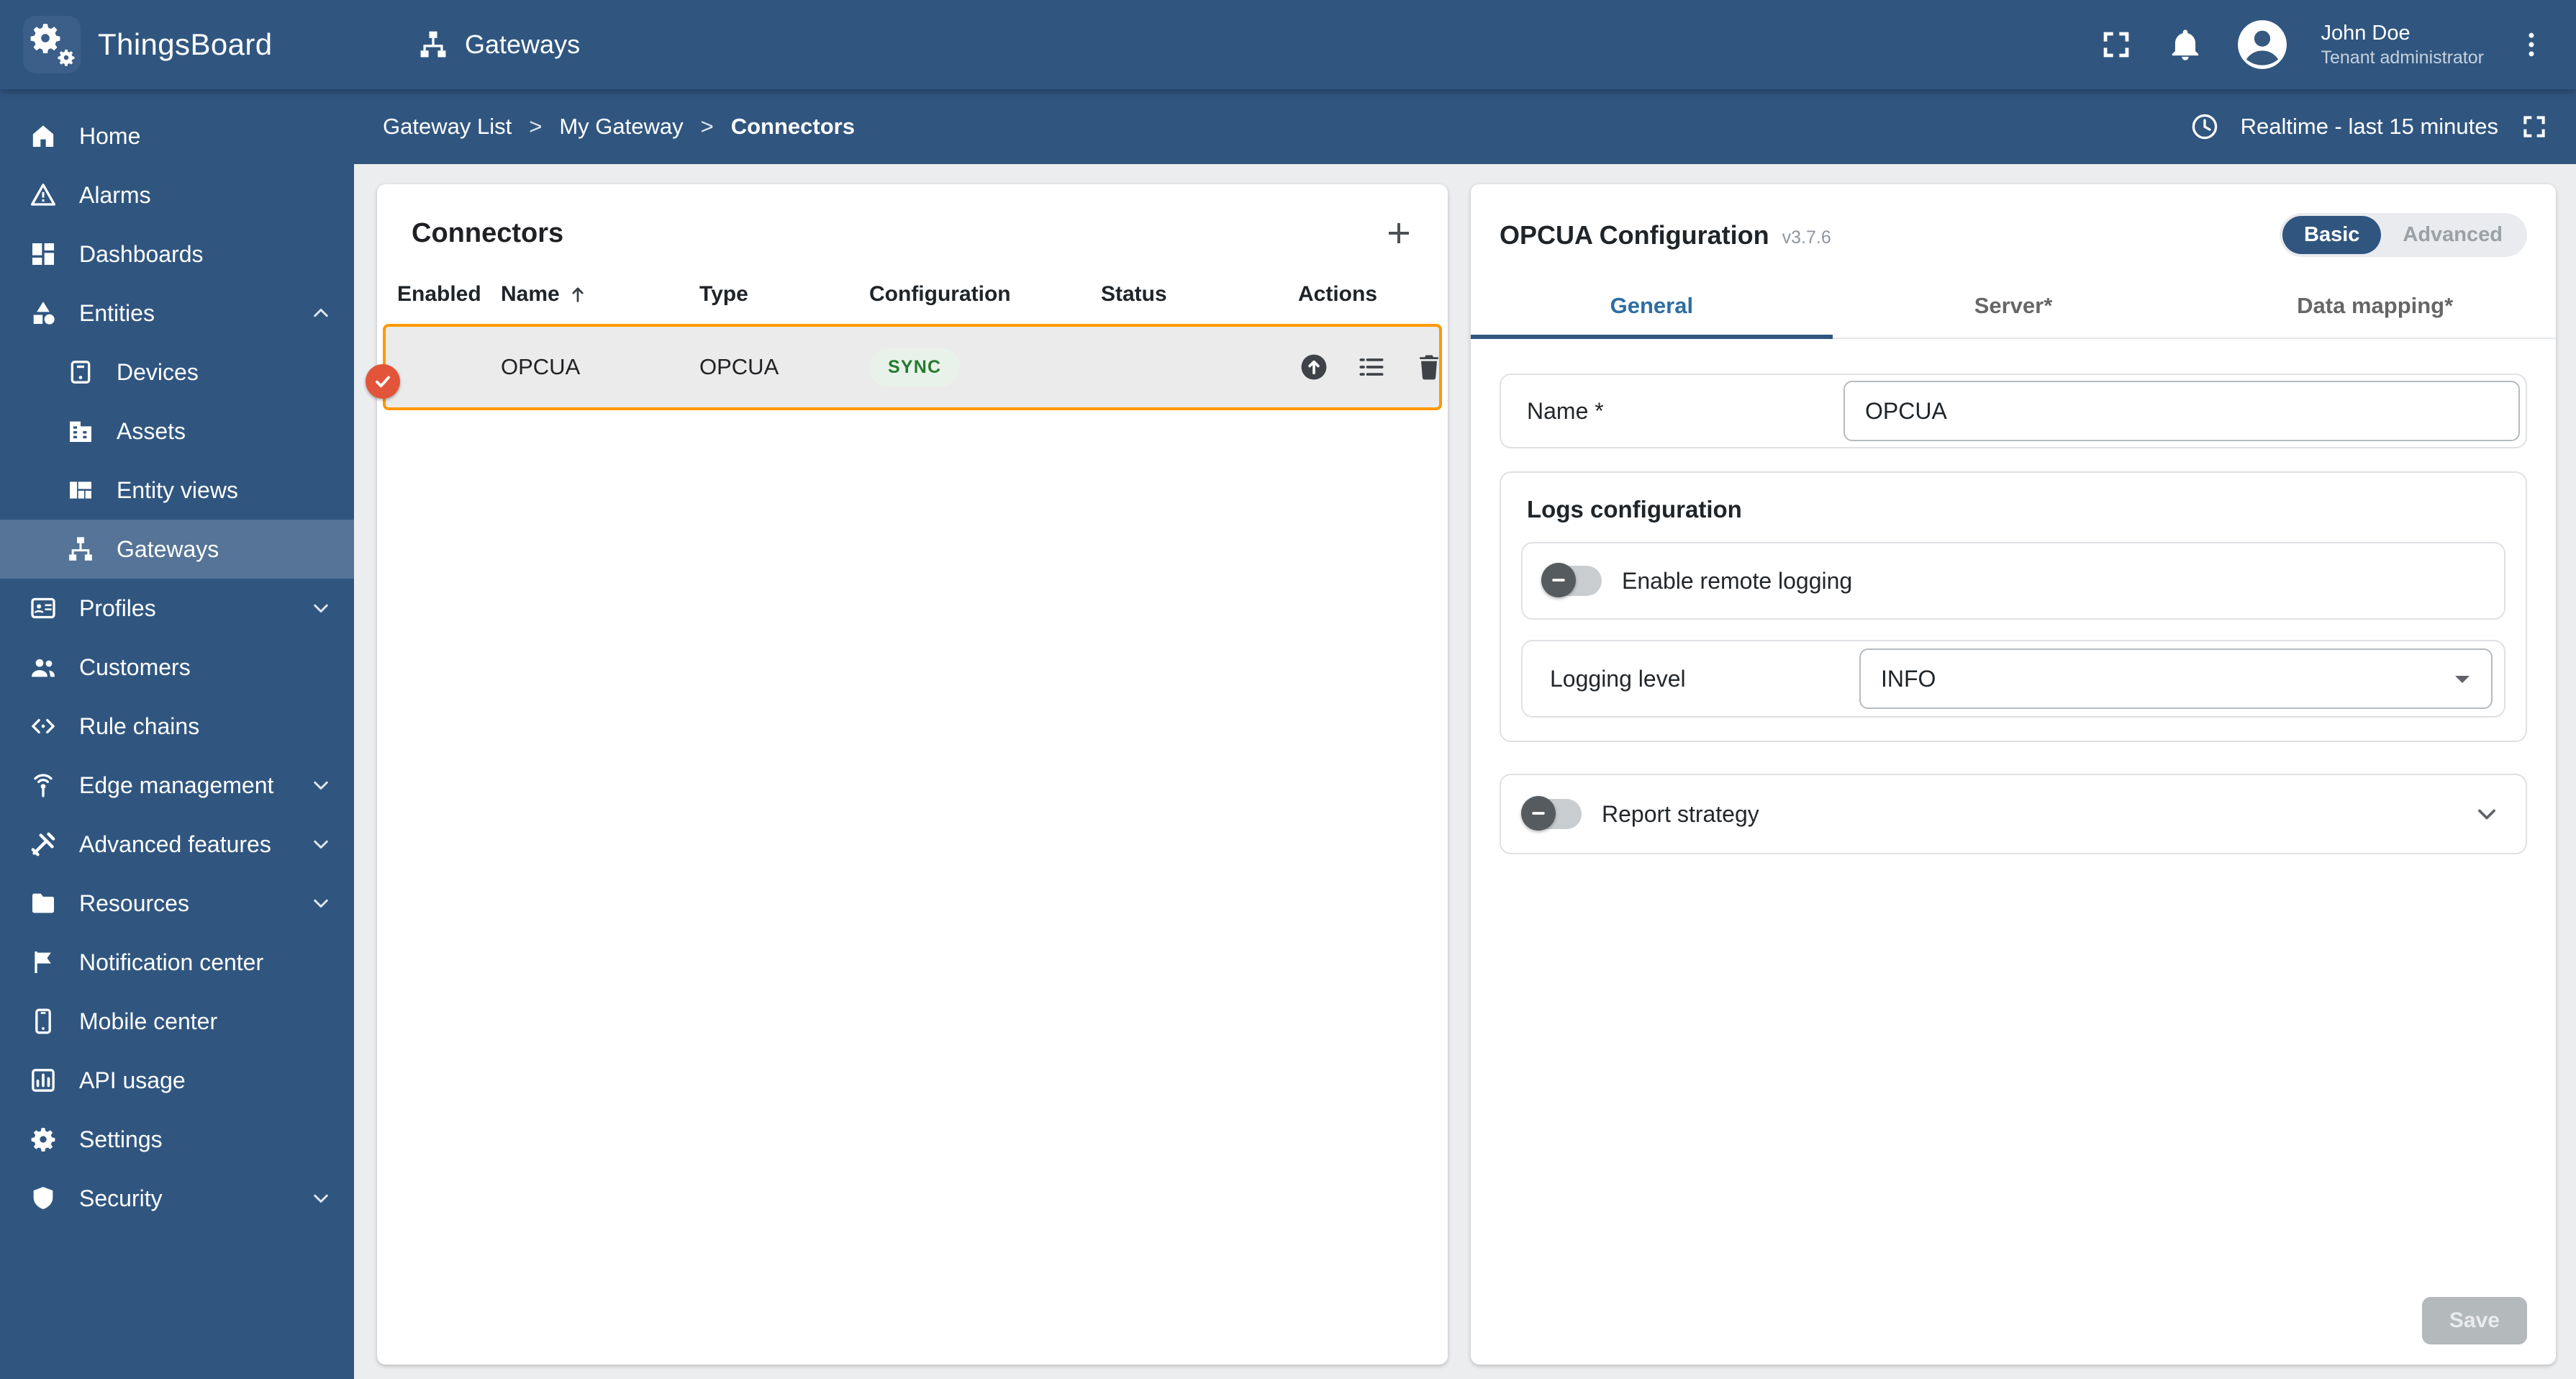 This screenshot has width=2576, height=1379. I want to click on sidebar-item-settings: Settings, so click(177, 1140).